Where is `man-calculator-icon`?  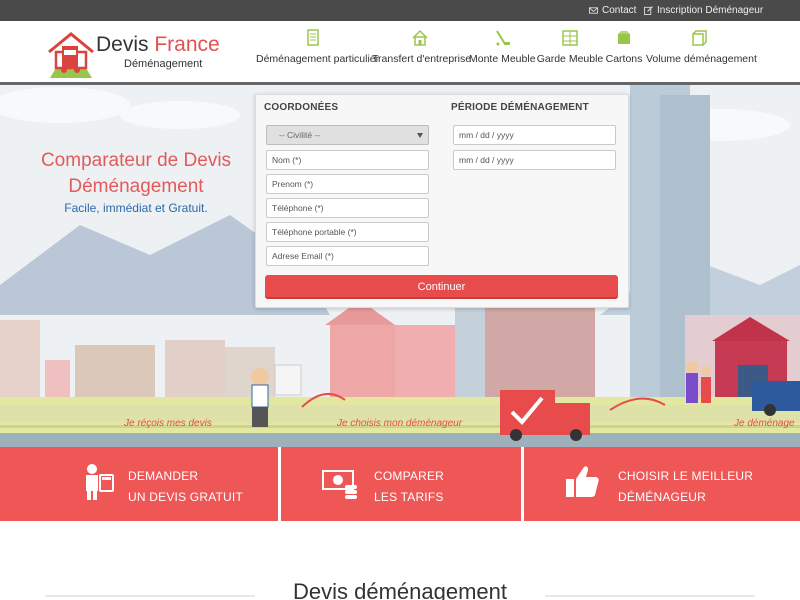
man-calculator-icon is located at coordinates (100, 482).